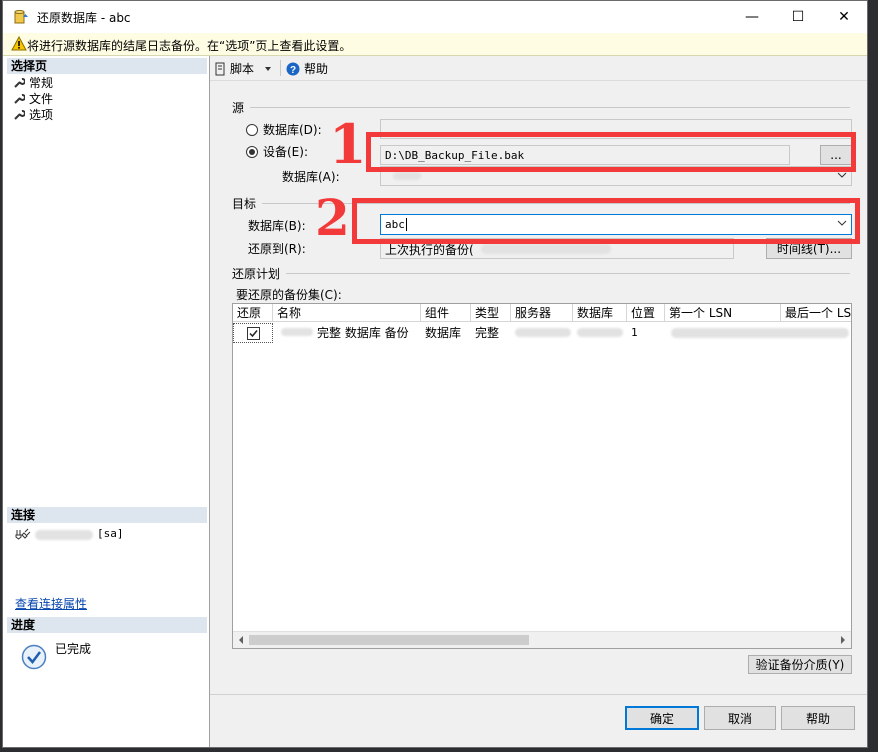  What do you see at coordinates (542, 639) in the screenshot?
I see `grid-horizontal-scrollbar` at bounding box center [542, 639].